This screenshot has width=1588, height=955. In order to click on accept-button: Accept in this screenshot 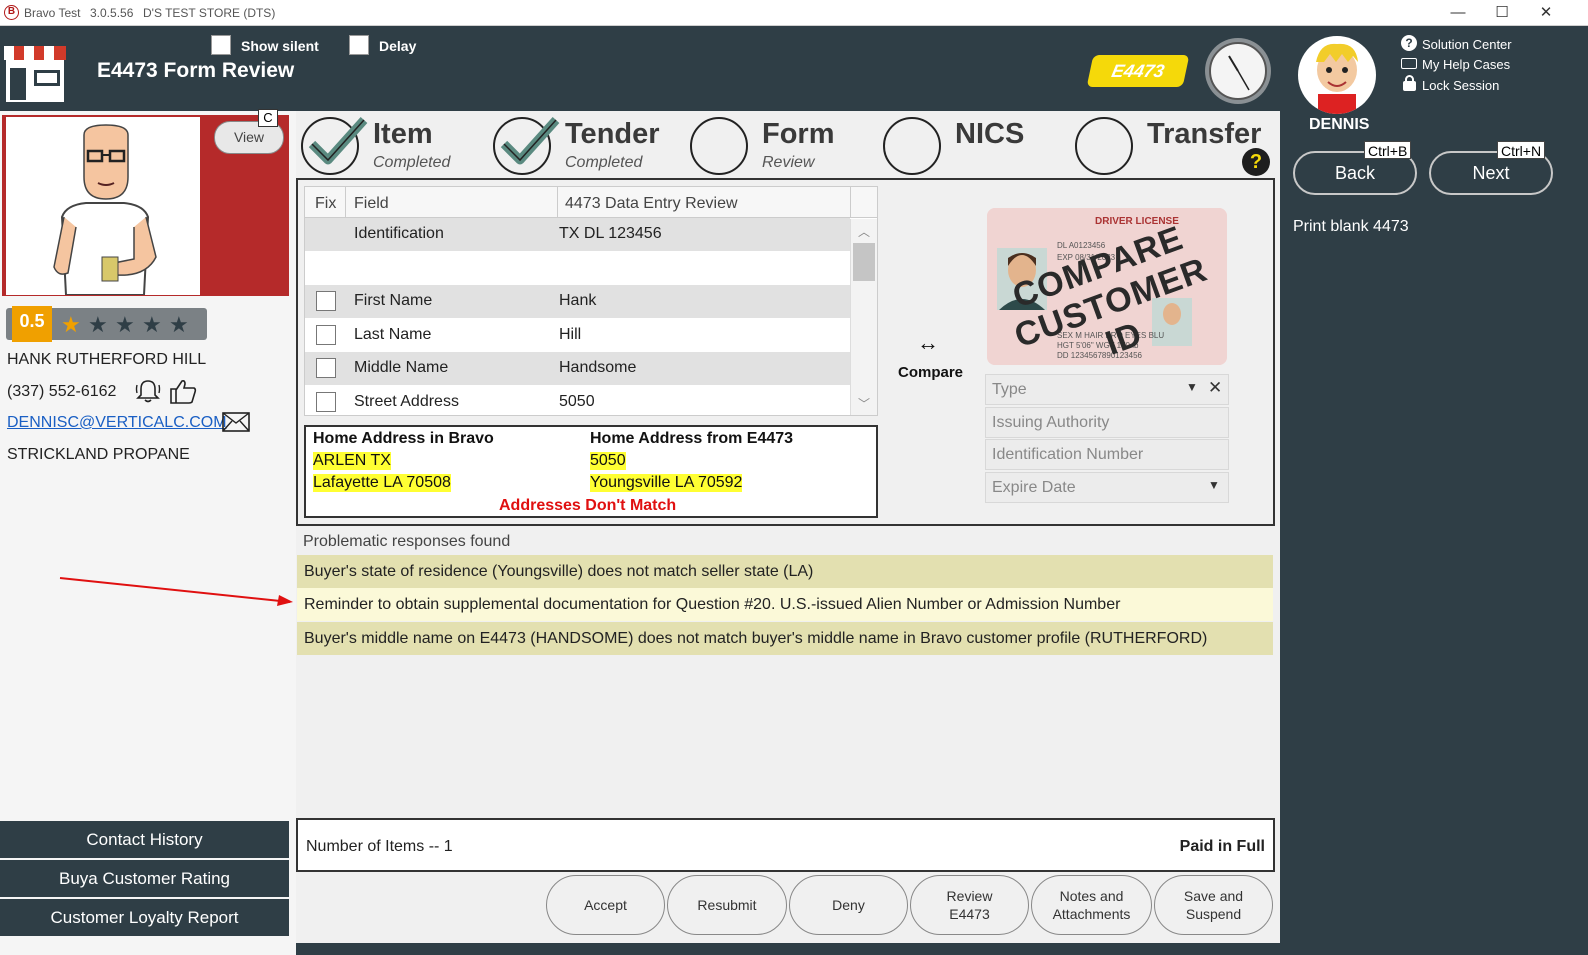, I will do `click(605, 905)`.